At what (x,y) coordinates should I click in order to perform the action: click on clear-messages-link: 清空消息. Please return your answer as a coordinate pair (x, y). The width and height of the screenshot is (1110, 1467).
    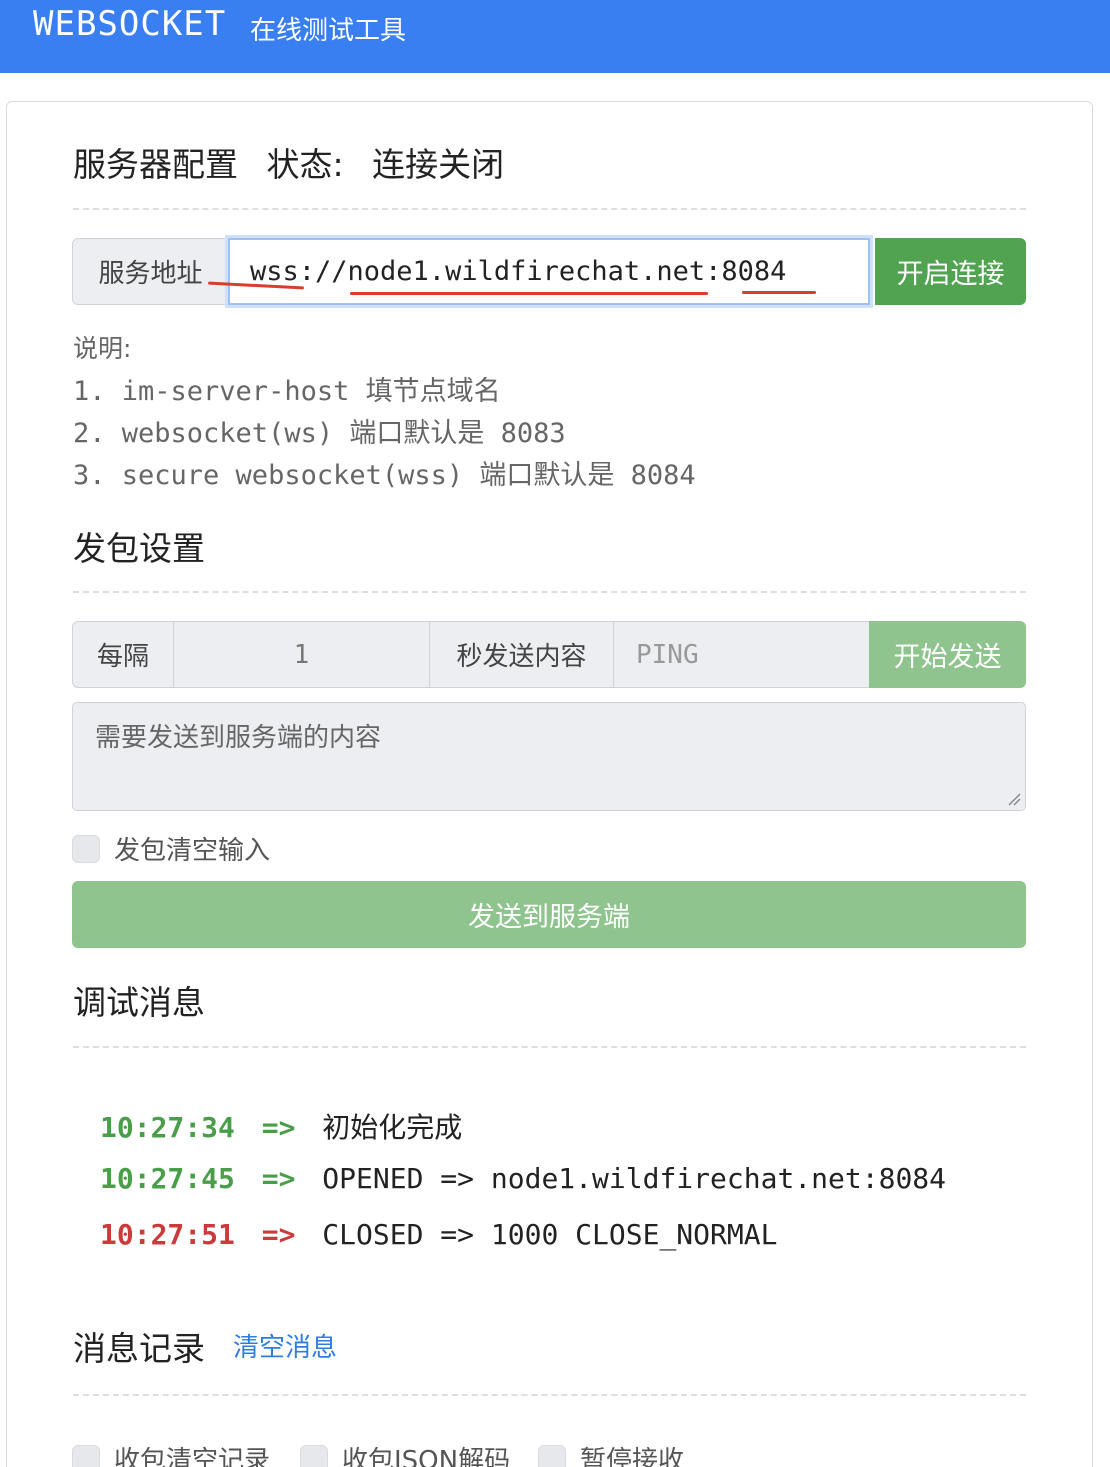
    Looking at the image, I should click on (285, 1345).